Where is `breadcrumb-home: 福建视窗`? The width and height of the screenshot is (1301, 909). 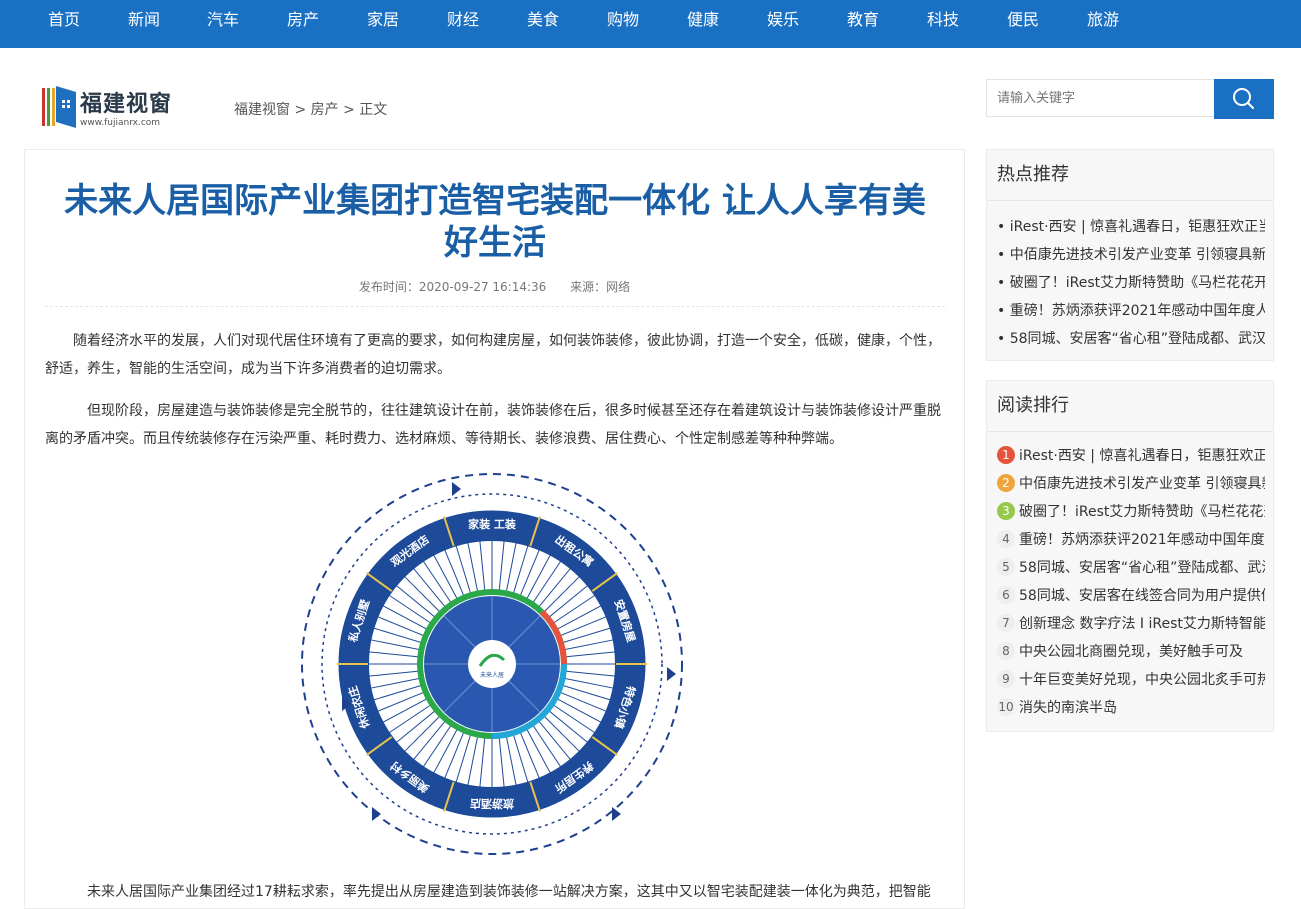
breadcrumb-home: 福建视窗 is located at coordinates (262, 110).